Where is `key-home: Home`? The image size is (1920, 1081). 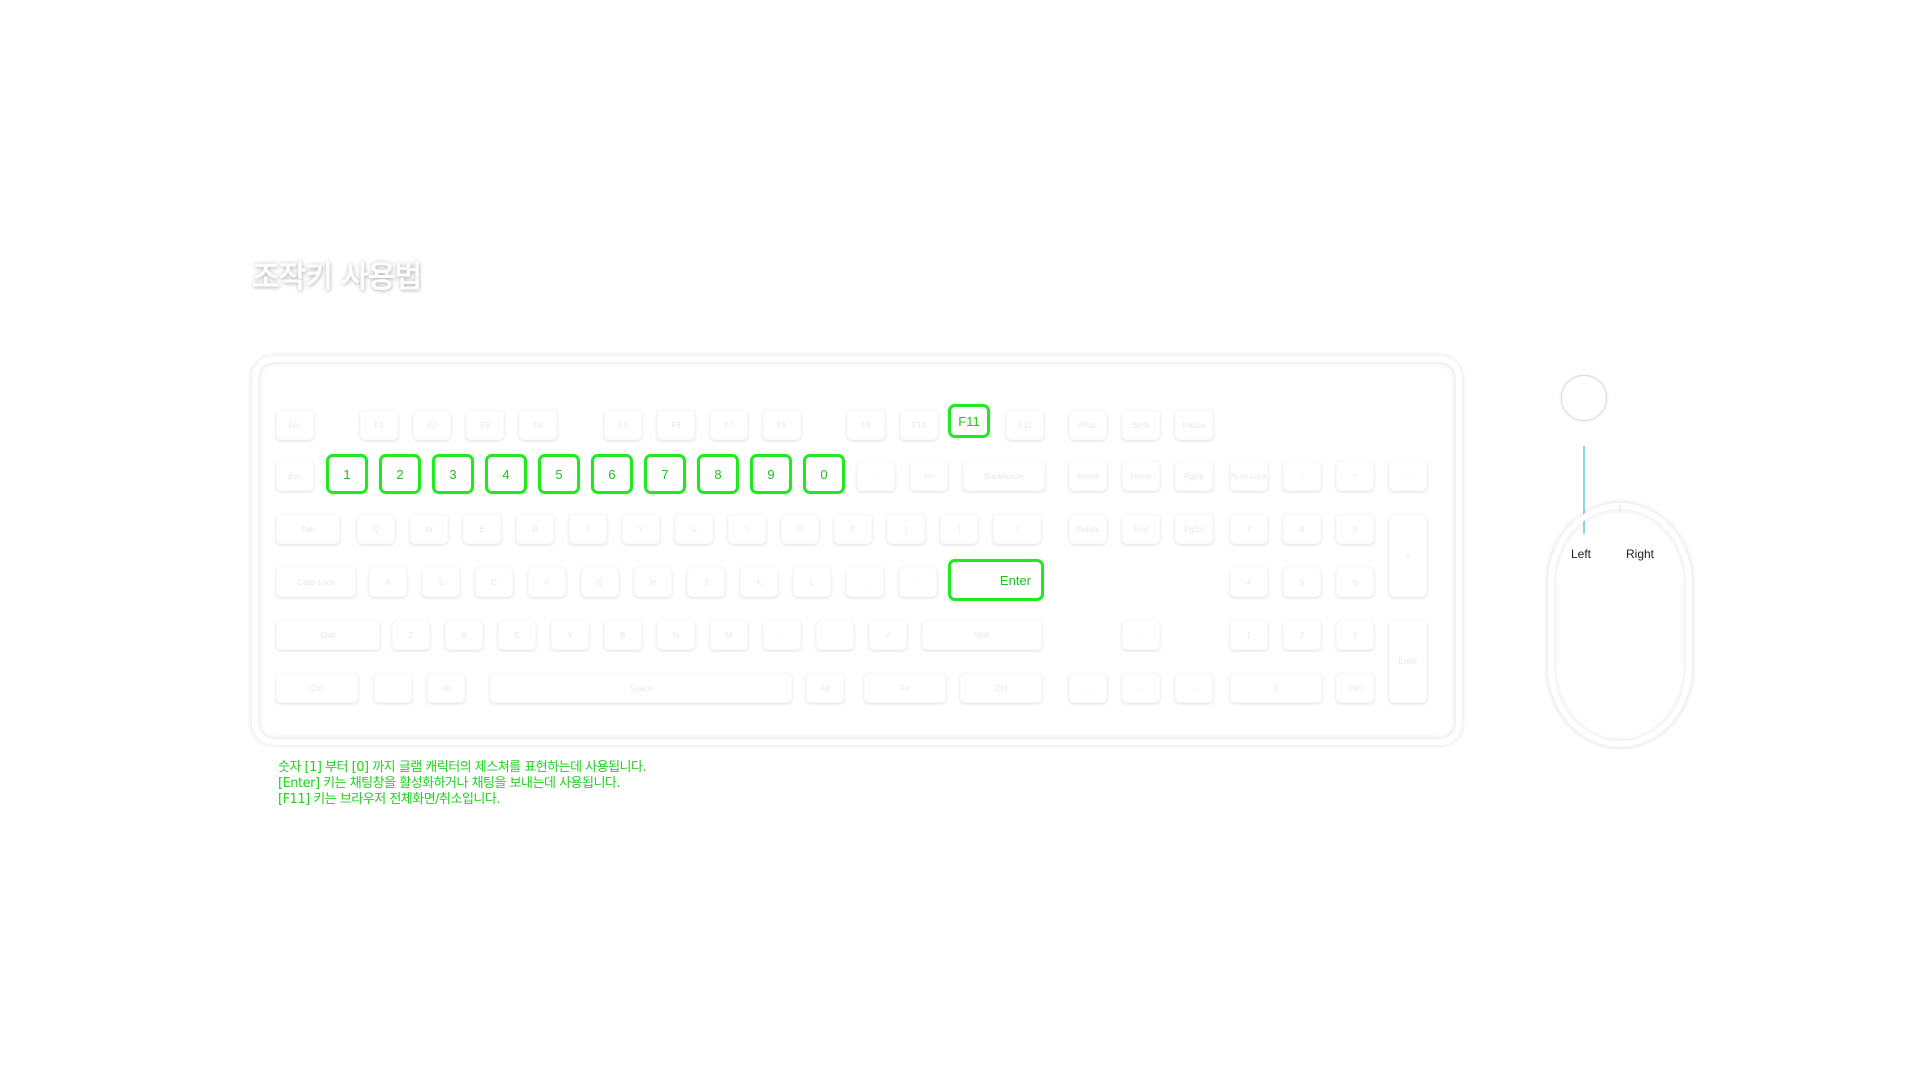 key-home: Home is located at coordinates (1141, 476).